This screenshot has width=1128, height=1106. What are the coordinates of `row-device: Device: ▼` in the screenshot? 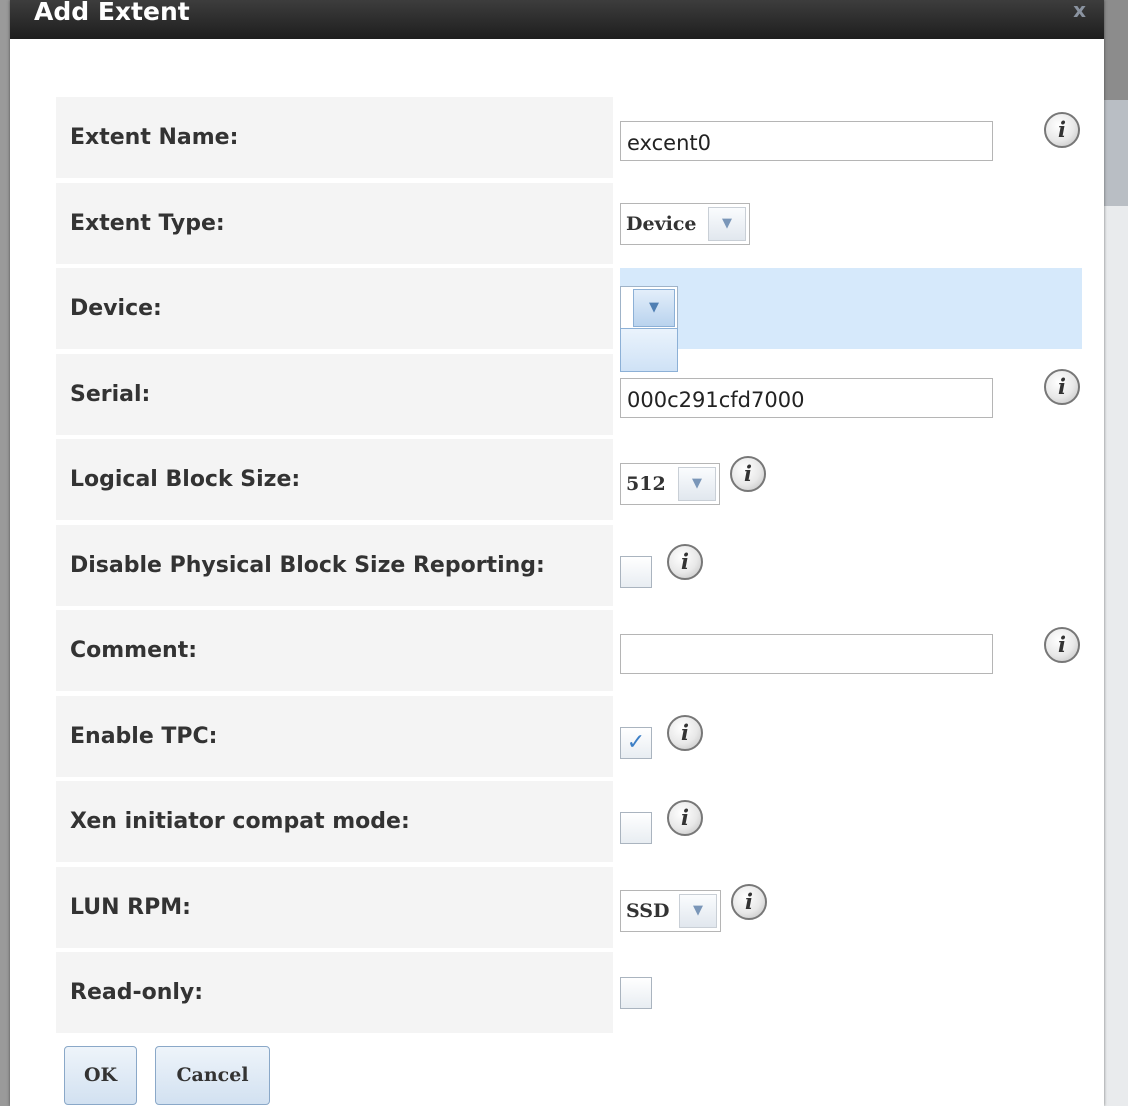 It's located at (569, 320).